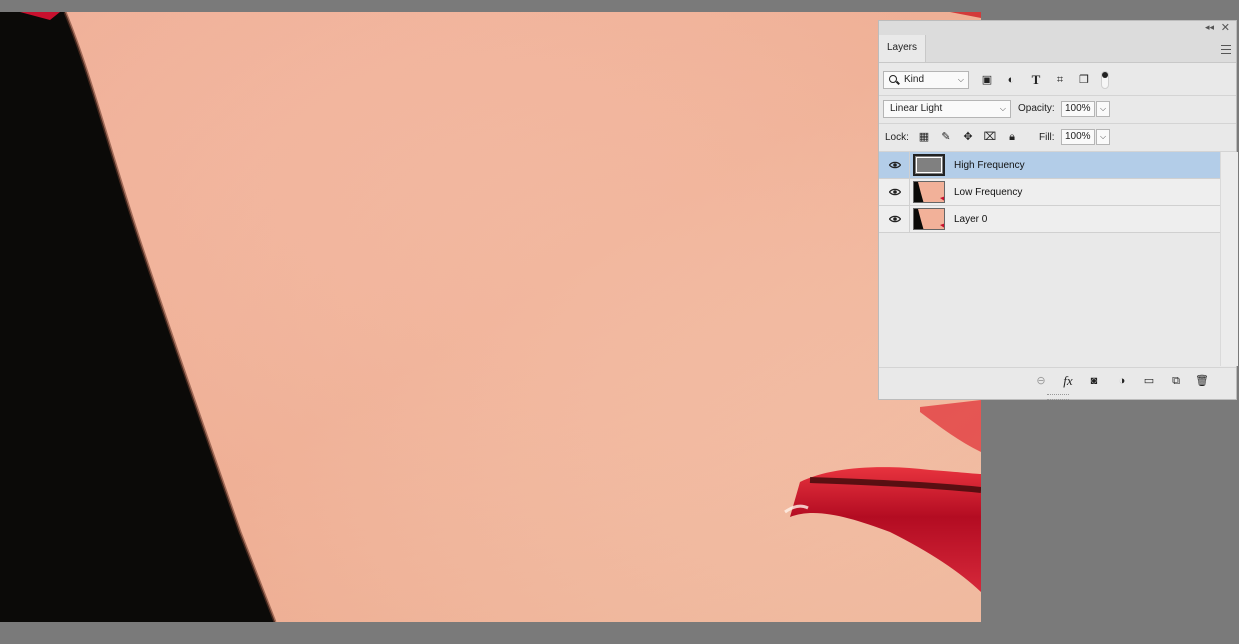 Image resolution: width=1239 pixels, height=644 pixels. I want to click on layer-name: Layer 0, so click(970, 219).